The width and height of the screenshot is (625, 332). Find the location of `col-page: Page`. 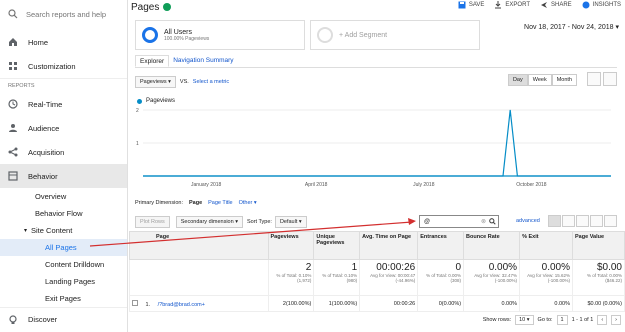

col-page: Page is located at coordinates (199, 245).